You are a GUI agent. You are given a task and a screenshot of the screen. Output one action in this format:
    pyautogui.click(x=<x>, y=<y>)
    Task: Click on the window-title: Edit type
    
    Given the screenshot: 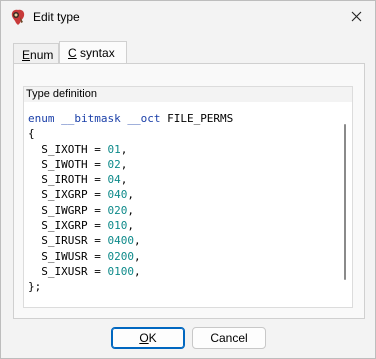 What is the action you would take?
    pyautogui.click(x=56, y=17)
    